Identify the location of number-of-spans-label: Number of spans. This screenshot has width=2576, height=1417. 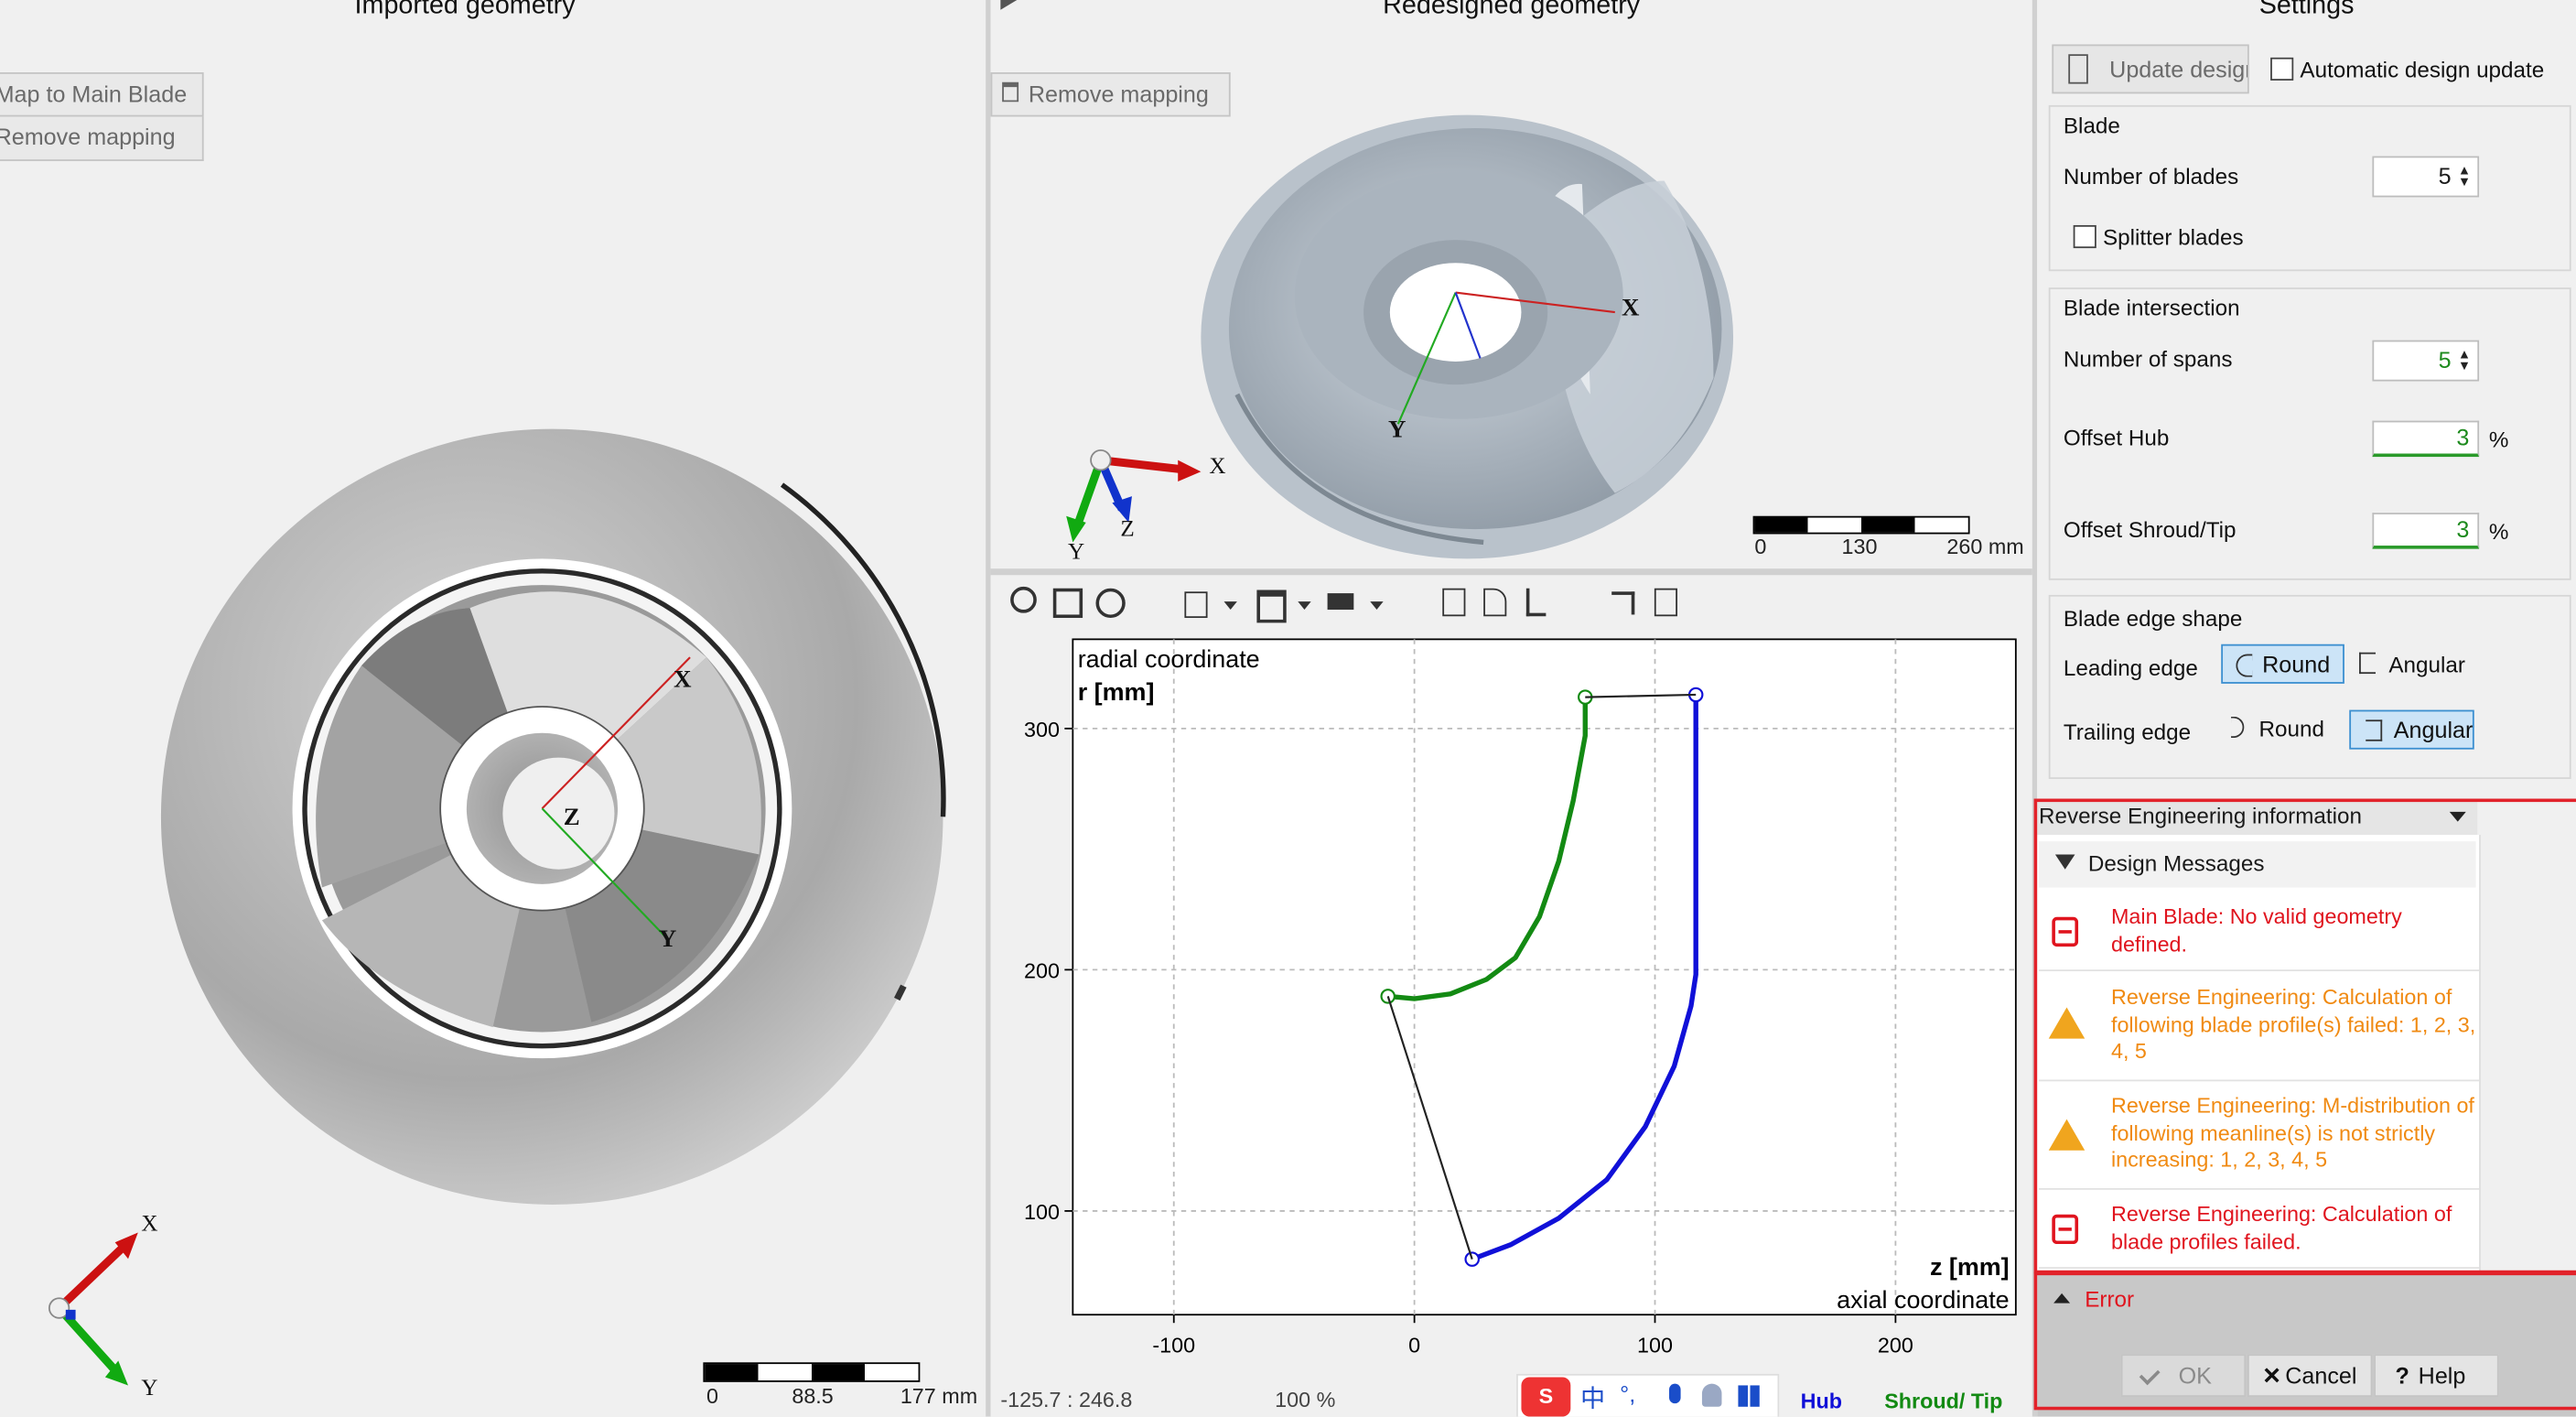
(2148, 359).